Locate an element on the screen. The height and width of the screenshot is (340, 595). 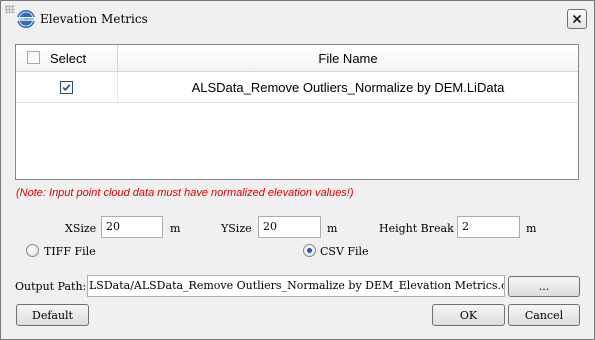
select-column-header: Select is located at coordinates (67, 58).